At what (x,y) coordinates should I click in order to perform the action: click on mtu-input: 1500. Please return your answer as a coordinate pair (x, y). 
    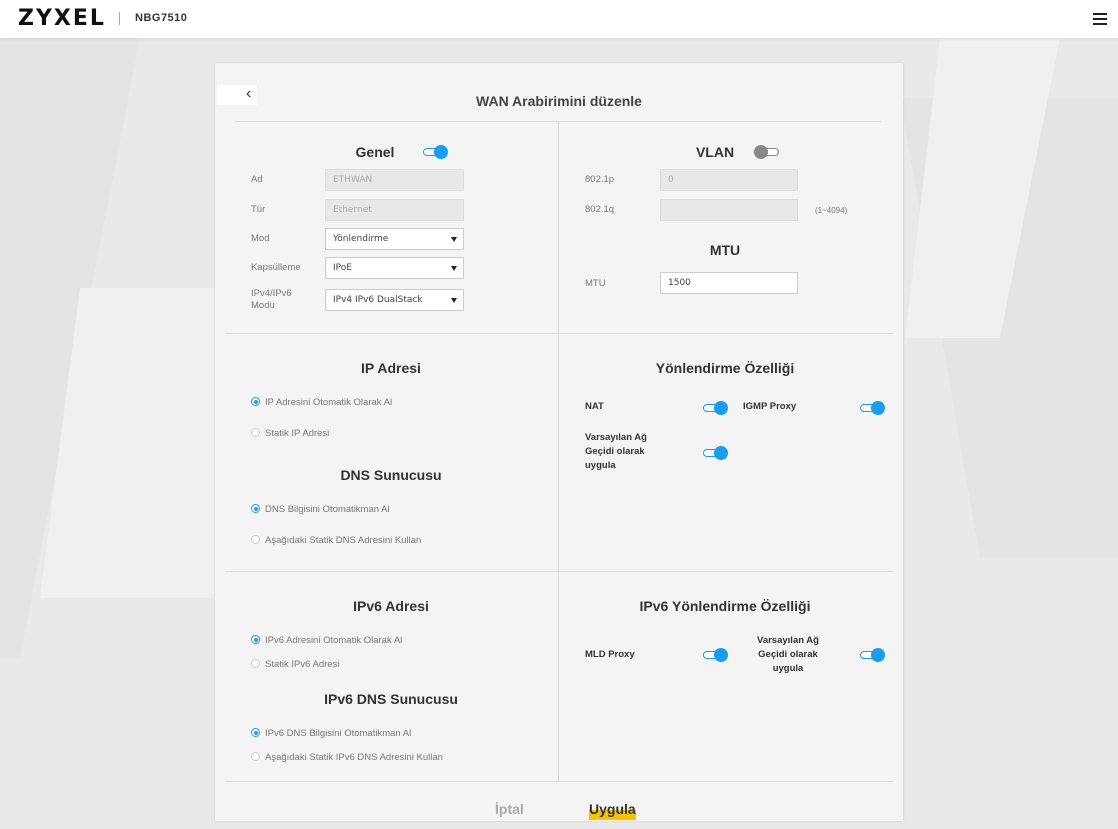
    Looking at the image, I should click on (729, 283).